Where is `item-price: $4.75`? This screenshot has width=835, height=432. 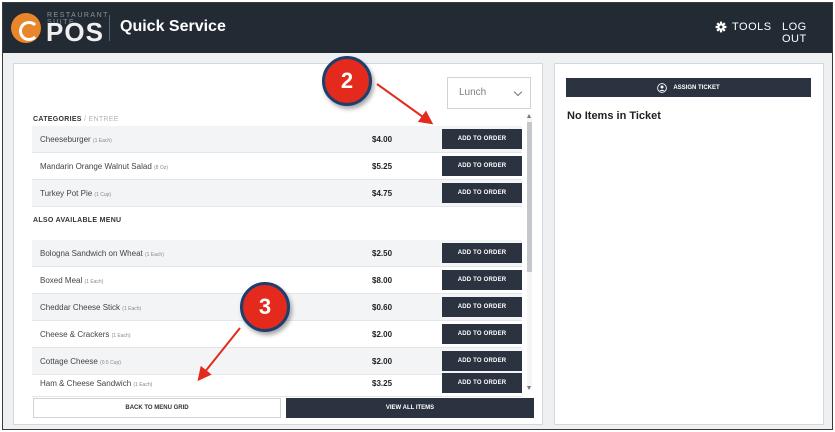 item-price: $4.75 is located at coordinates (382, 193).